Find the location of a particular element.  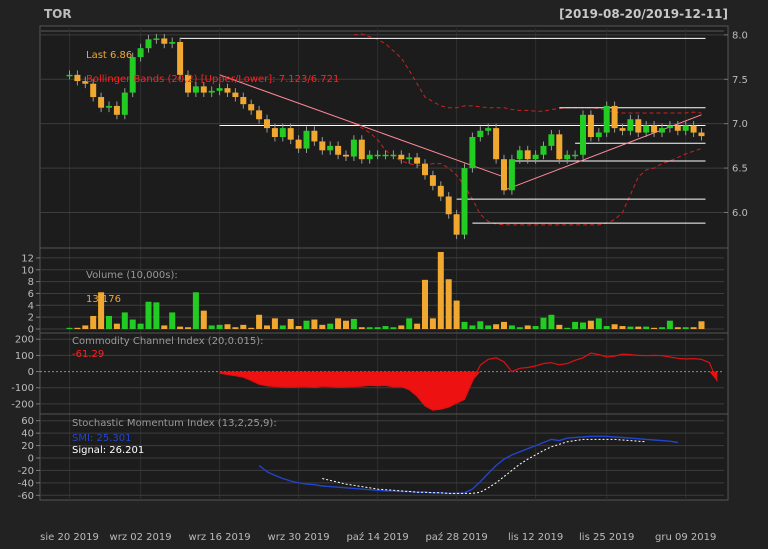

volume-y-axis: 121086420 is located at coordinates (30, 294).